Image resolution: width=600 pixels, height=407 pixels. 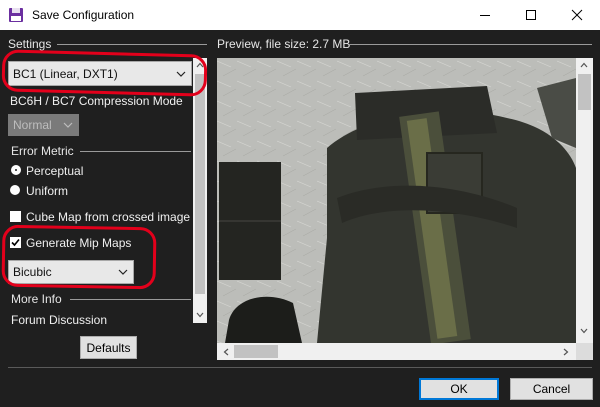 I want to click on maximize-button, so click(x=531, y=15).